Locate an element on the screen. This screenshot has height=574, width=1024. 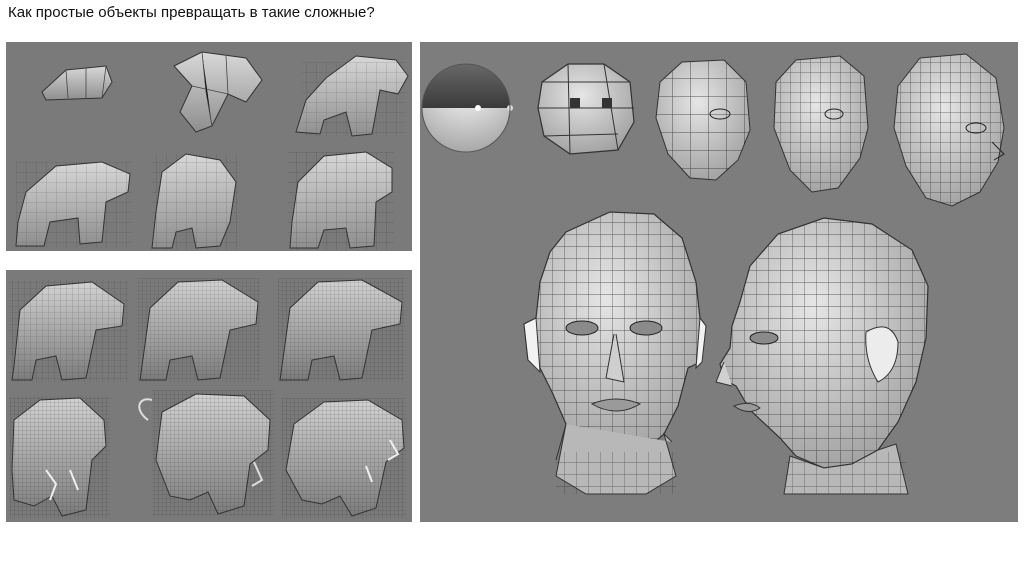
creature-blocking-panel is located at coordinates (209, 146).